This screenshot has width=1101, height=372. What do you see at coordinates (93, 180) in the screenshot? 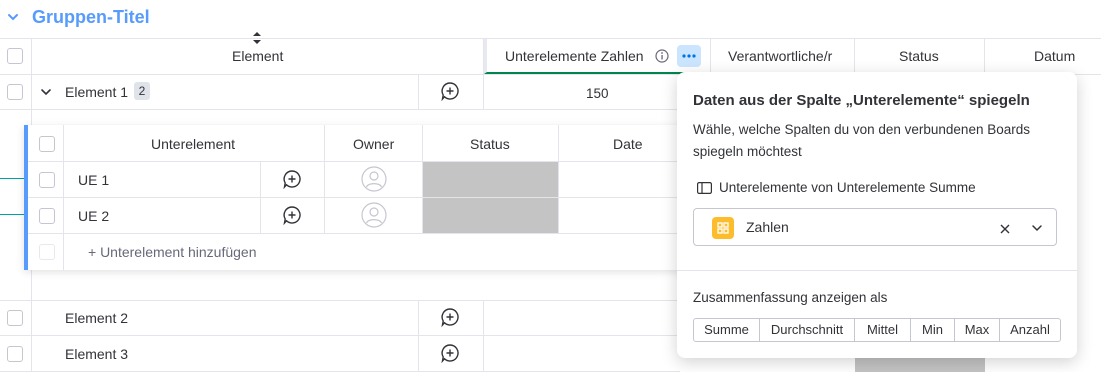
I see `subitem-name: UE 1` at bounding box center [93, 180].